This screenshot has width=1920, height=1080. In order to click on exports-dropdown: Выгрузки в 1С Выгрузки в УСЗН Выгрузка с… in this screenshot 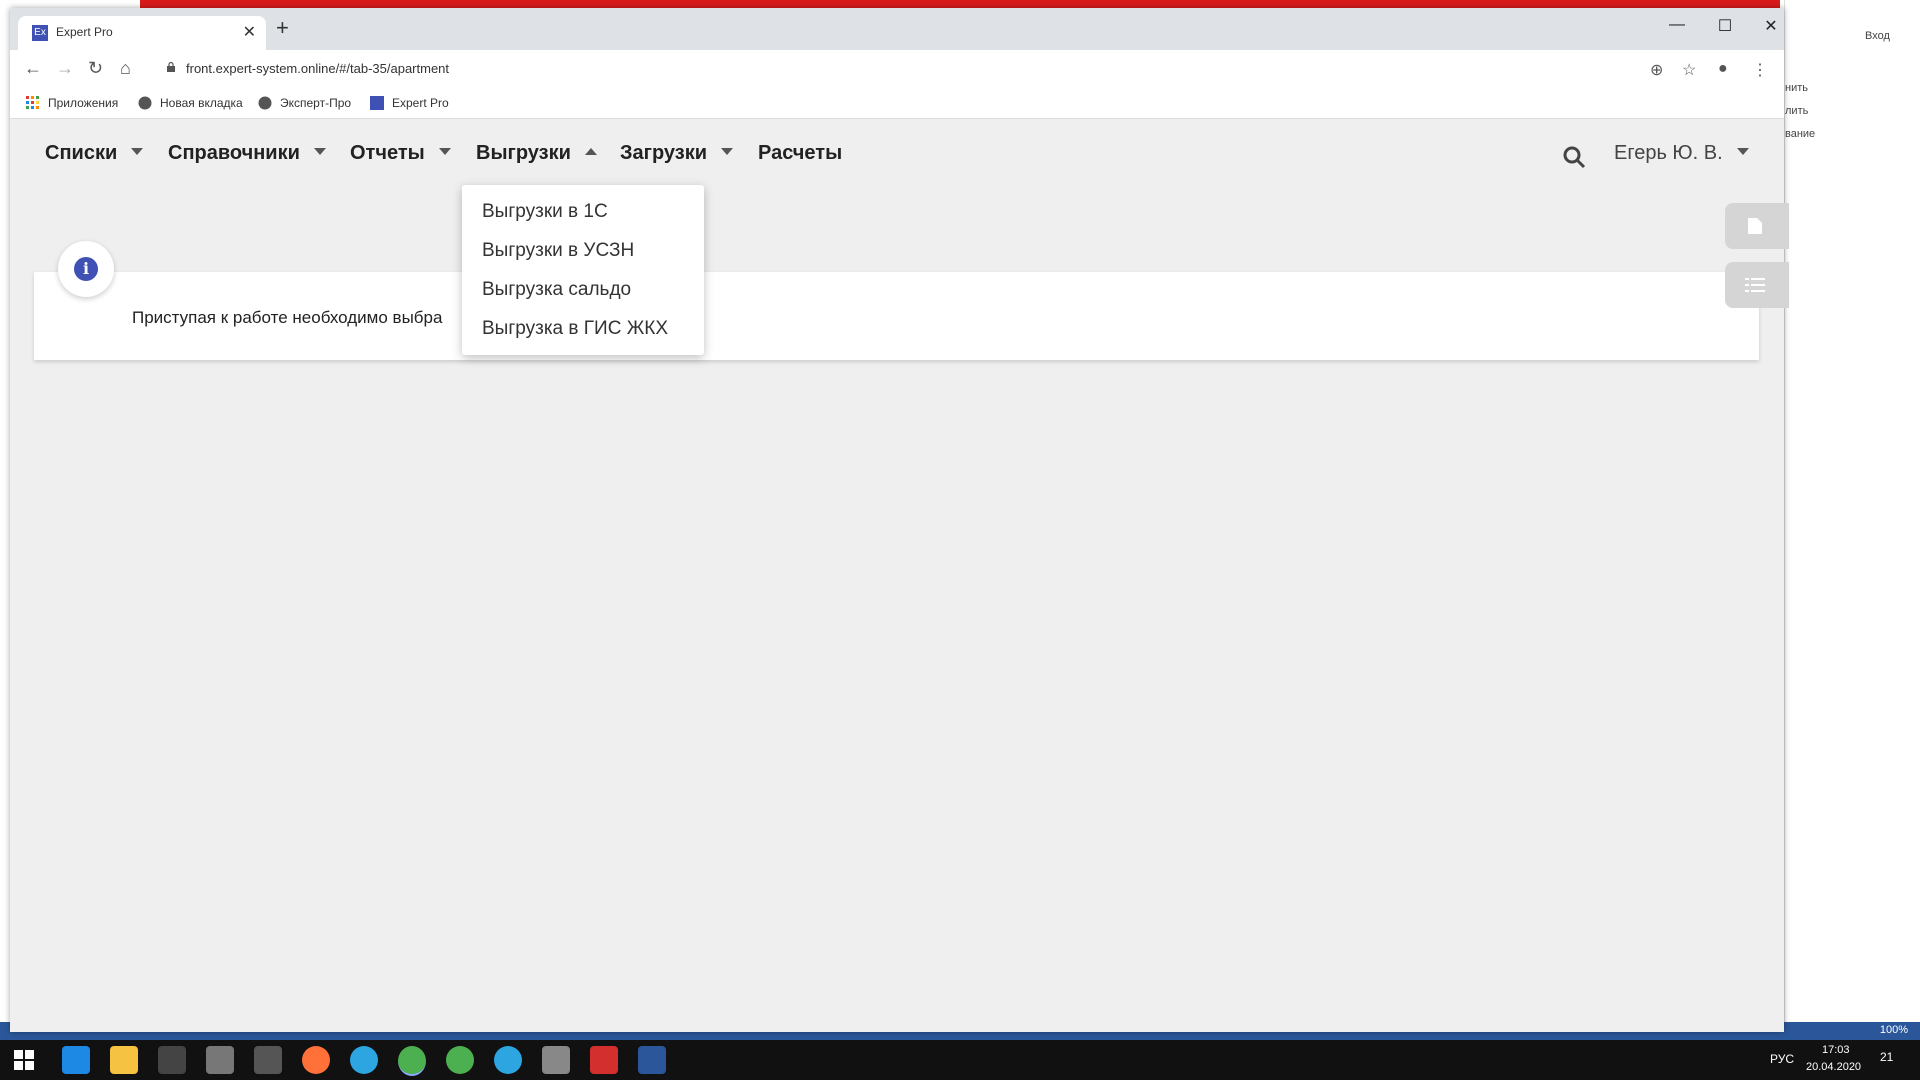, I will do `click(583, 270)`.